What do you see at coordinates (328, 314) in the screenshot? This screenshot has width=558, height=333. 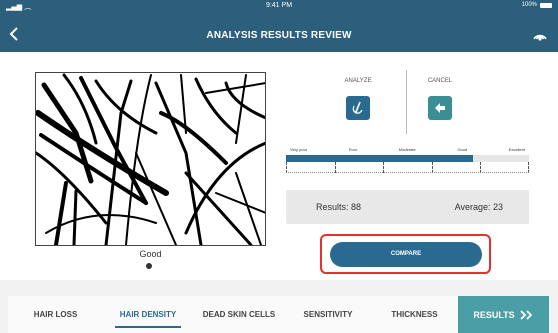 I see `tab-sensitivity: SENSITIVITY` at bounding box center [328, 314].